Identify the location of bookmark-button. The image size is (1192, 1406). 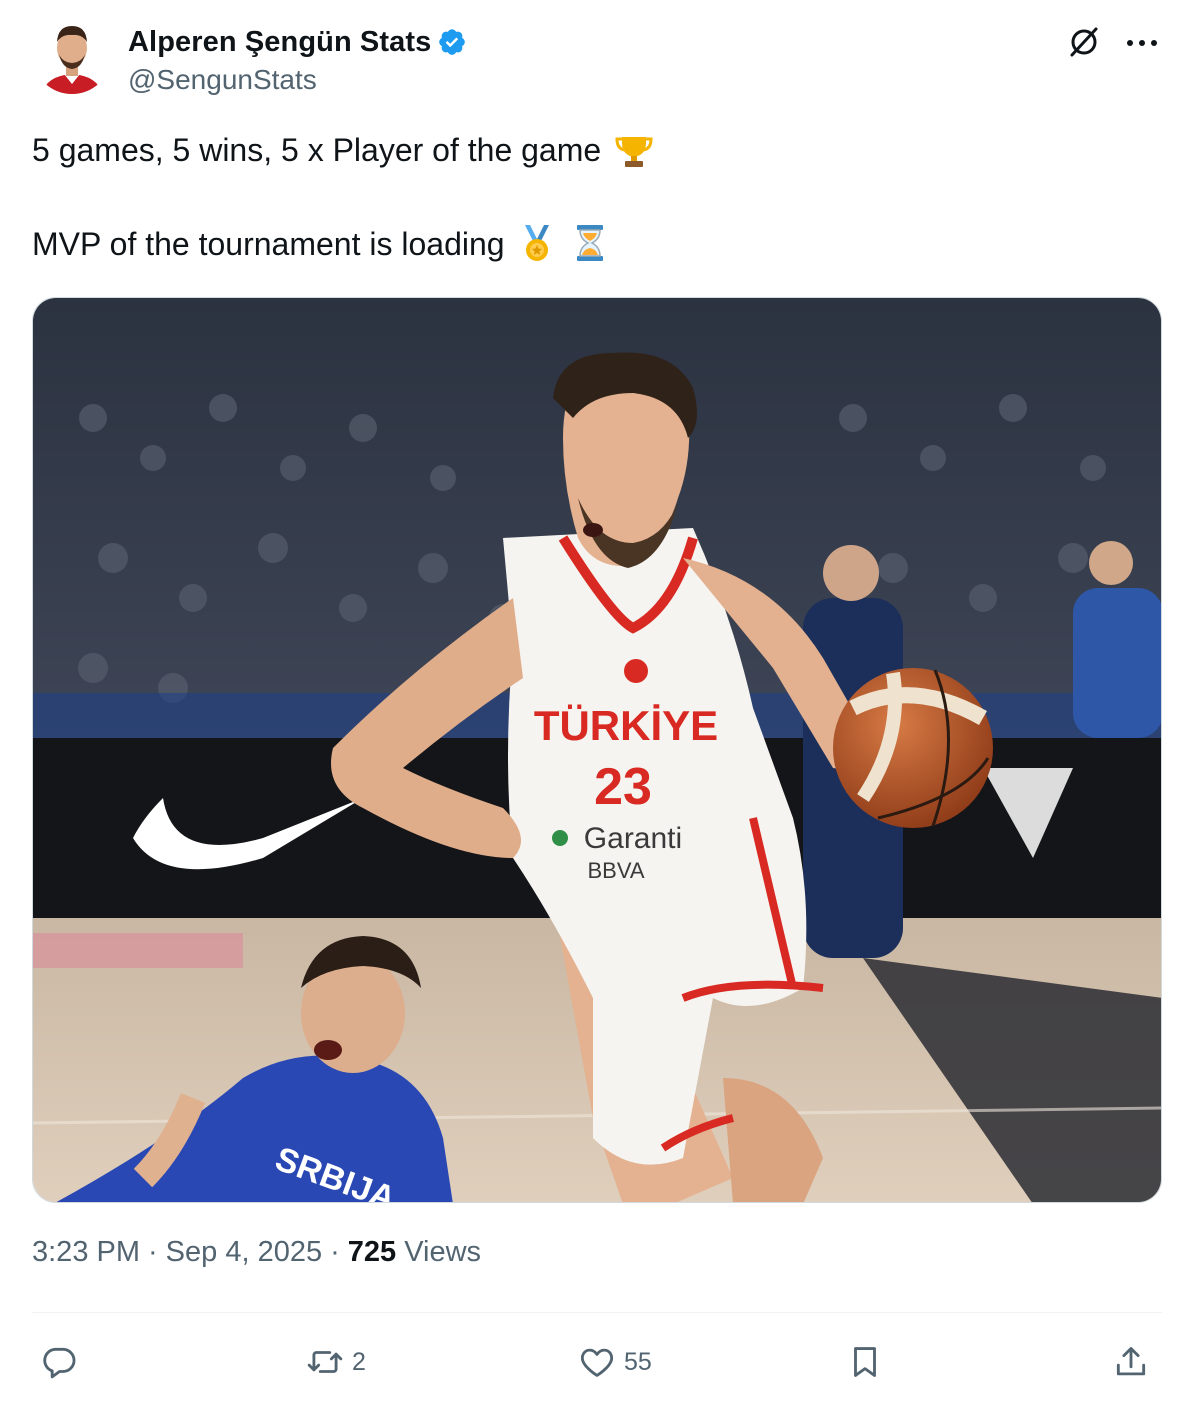
(865, 1362).